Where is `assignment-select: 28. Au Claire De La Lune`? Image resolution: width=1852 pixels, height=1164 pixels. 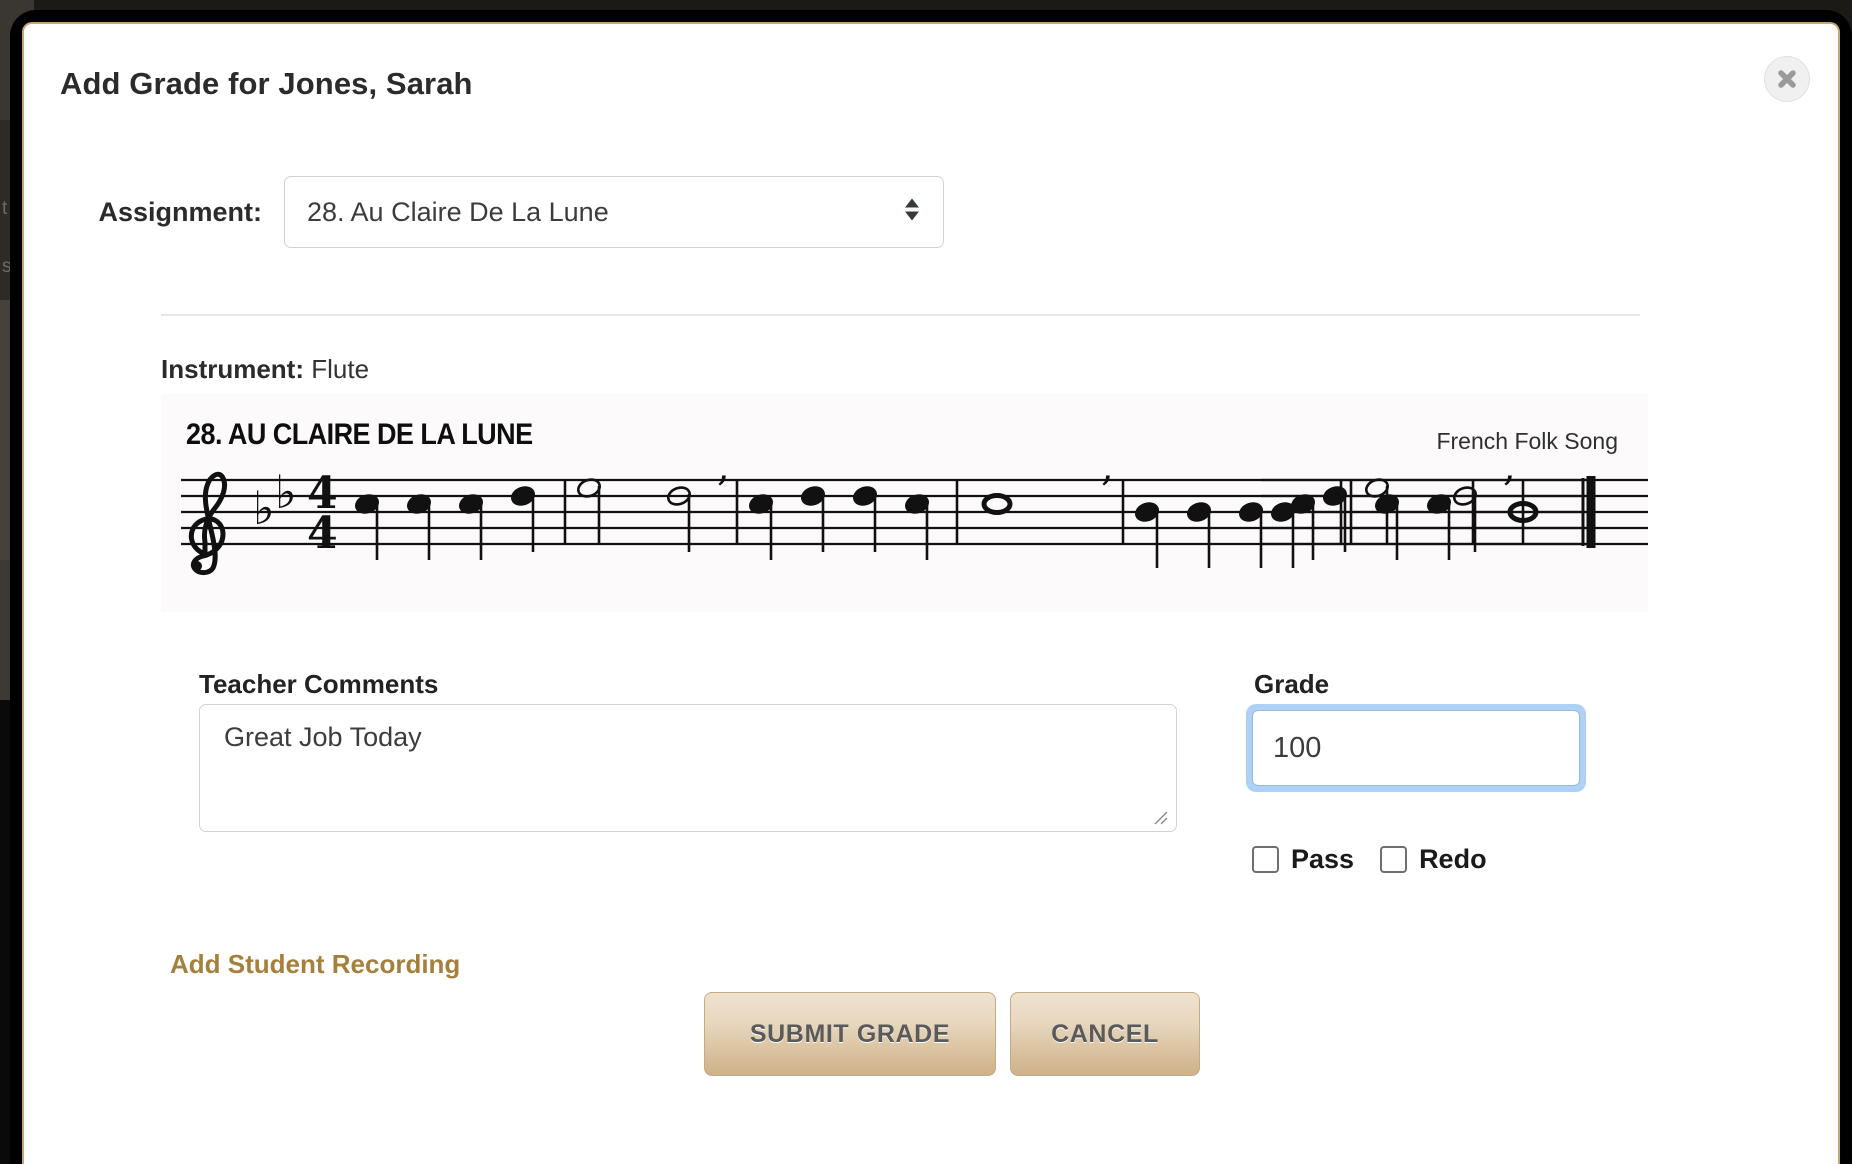
assignment-select: 28. Au Claire De La Lune is located at coordinates (614, 212).